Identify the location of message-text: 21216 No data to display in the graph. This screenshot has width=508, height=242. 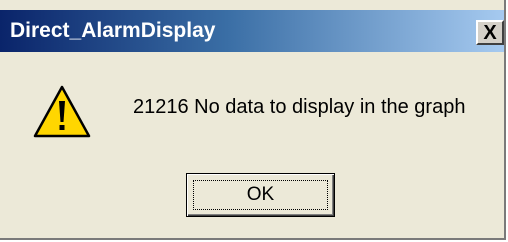
(299, 107).